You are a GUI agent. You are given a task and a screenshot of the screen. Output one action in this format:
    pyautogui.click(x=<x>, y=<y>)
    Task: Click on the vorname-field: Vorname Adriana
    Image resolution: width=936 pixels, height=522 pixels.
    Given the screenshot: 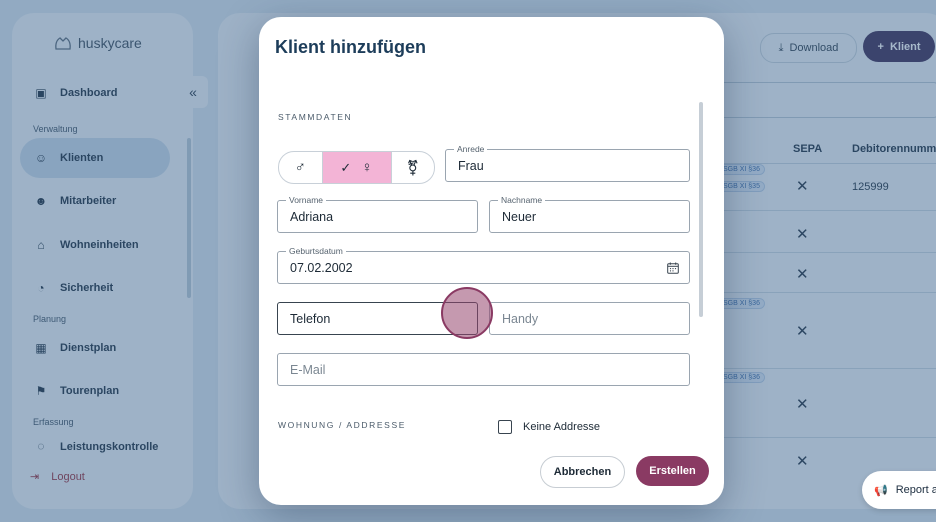 What is the action you would take?
    pyautogui.click(x=377, y=214)
    